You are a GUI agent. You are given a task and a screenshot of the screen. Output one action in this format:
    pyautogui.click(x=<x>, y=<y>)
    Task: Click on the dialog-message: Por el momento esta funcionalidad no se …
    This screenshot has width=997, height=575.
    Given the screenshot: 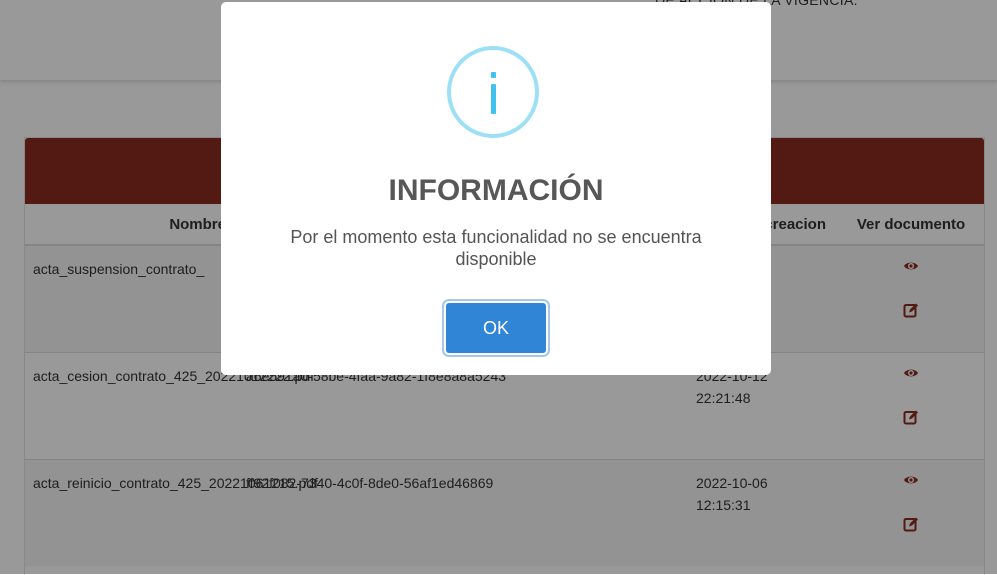 What is the action you would take?
    pyautogui.click(x=496, y=248)
    